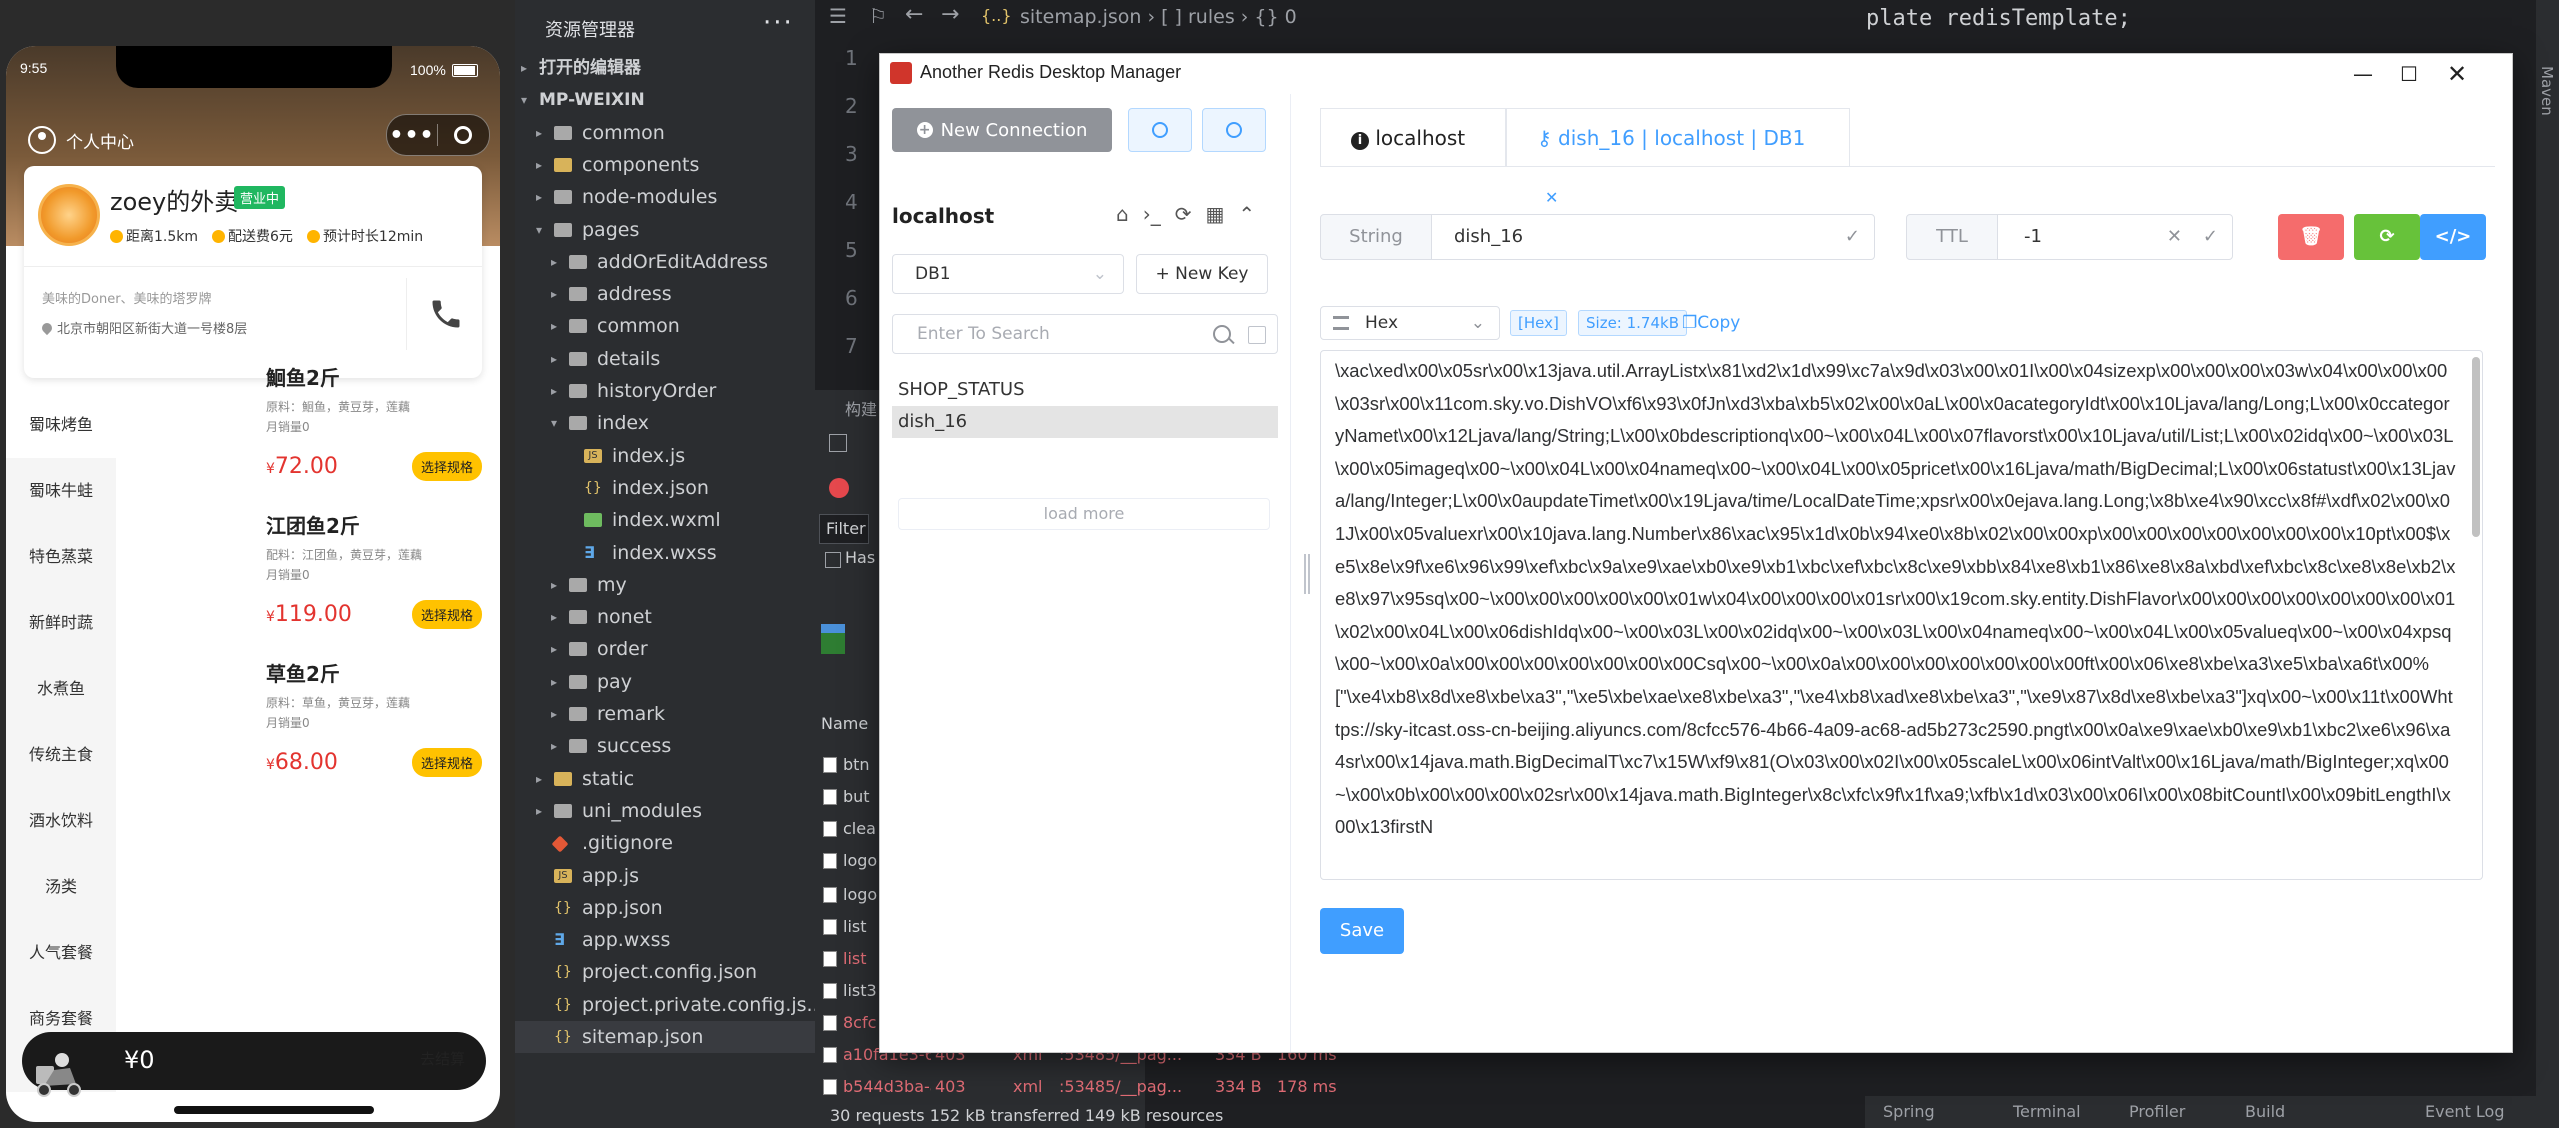 The height and width of the screenshot is (1128, 2559). I want to click on category-item: 特色蒸菜, so click(61, 557).